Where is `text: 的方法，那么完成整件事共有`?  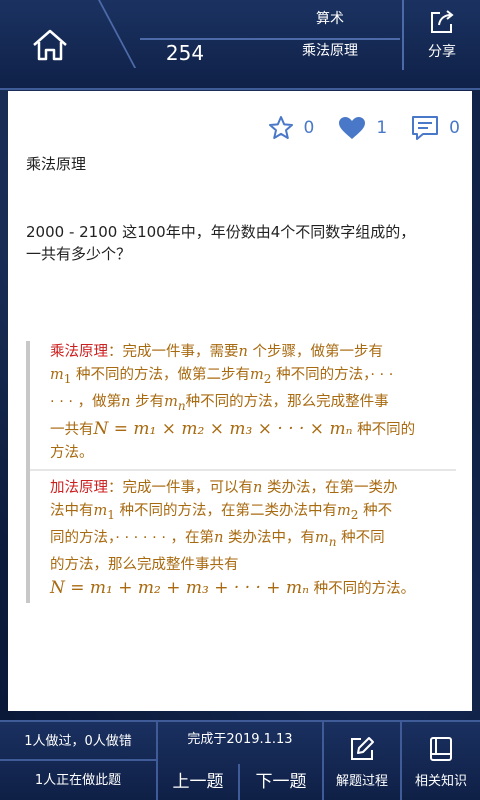 text: 的方法，那么完成整件事共有 is located at coordinates (144, 564).